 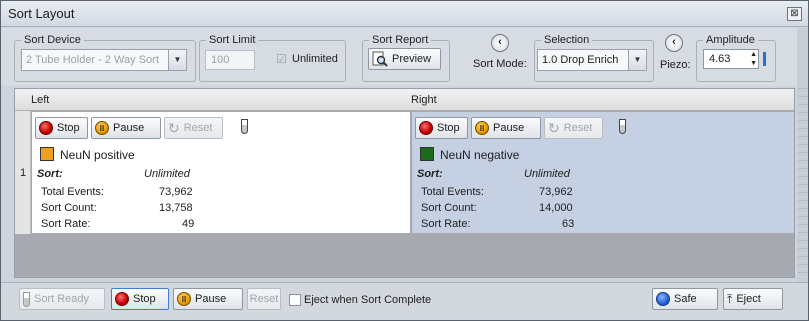 I want to click on grid-header: Left Right, so click(x=404, y=100).